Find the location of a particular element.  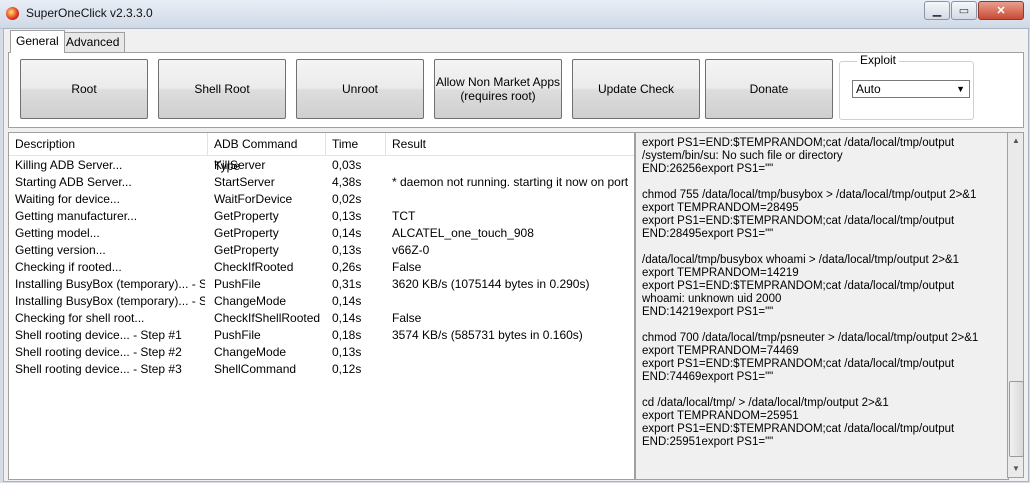

cell-result: False is located at coordinates (407, 318).